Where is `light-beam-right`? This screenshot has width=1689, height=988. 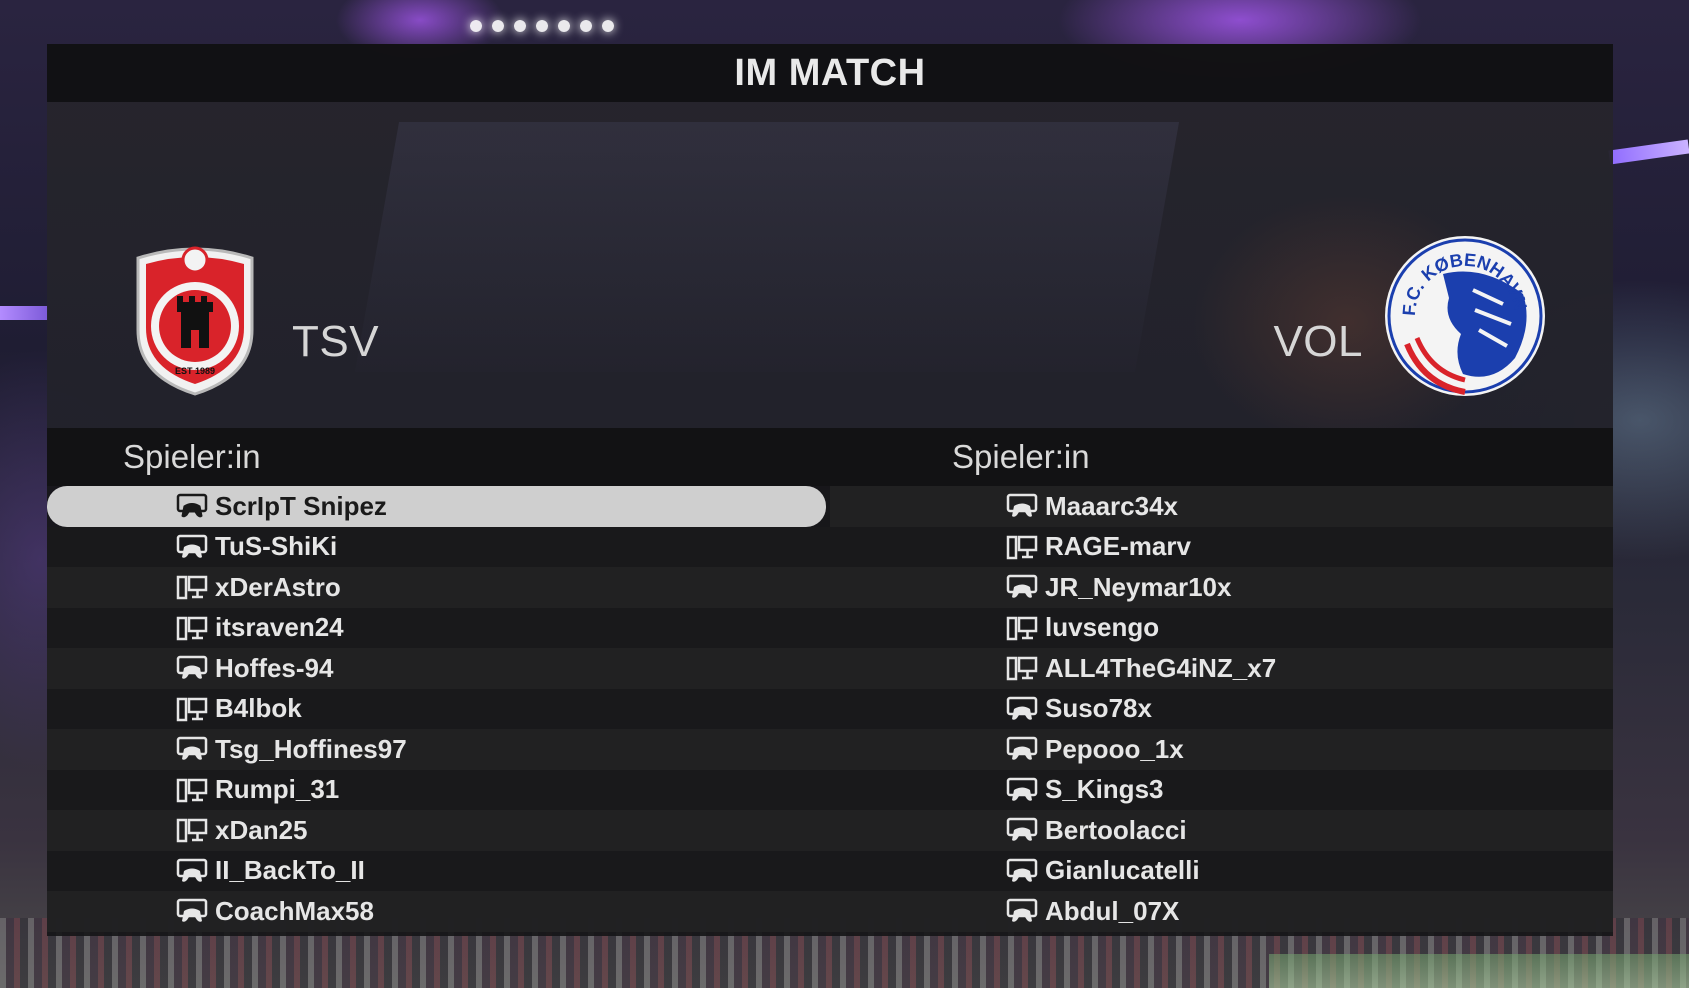 light-beam-right is located at coordinates (1648, 152).